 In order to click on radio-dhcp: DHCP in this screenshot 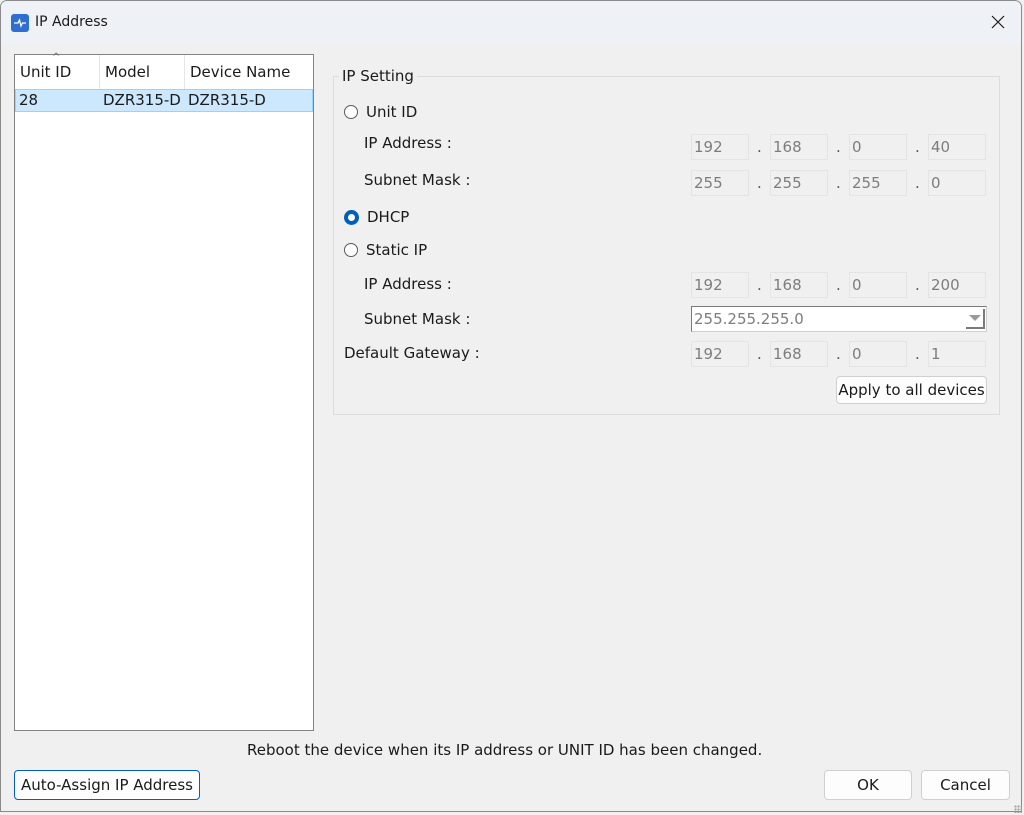, I will do `click(376, 217)`.